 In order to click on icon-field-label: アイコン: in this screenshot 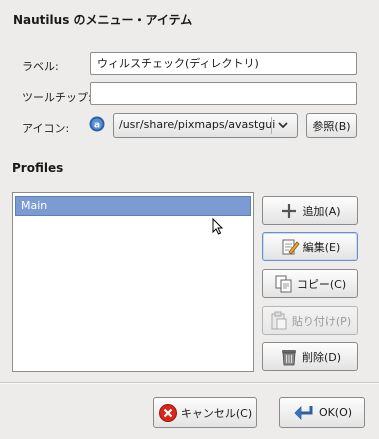, I will do `click(46, 128)`.